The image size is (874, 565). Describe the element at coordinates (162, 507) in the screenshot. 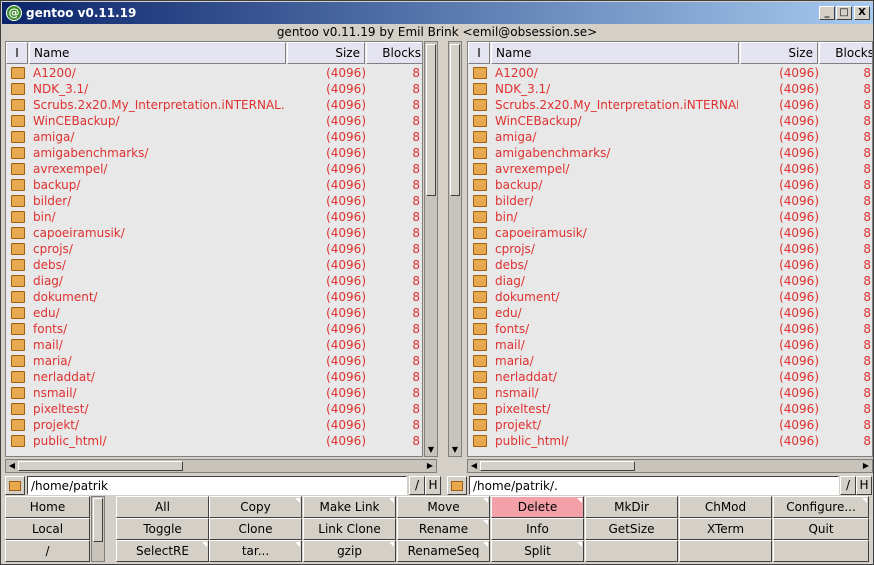

I see `all-button: All` at that location.